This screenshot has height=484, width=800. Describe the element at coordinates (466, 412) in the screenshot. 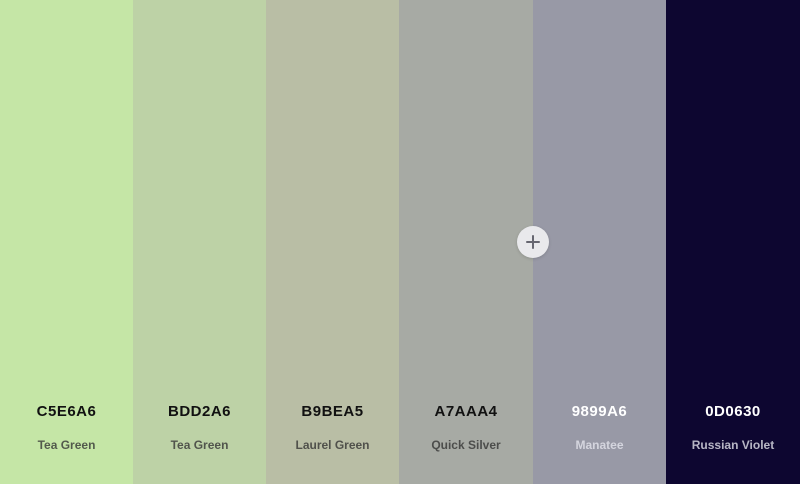

I see `swatch-hex-code: A7AAA4` at that location.